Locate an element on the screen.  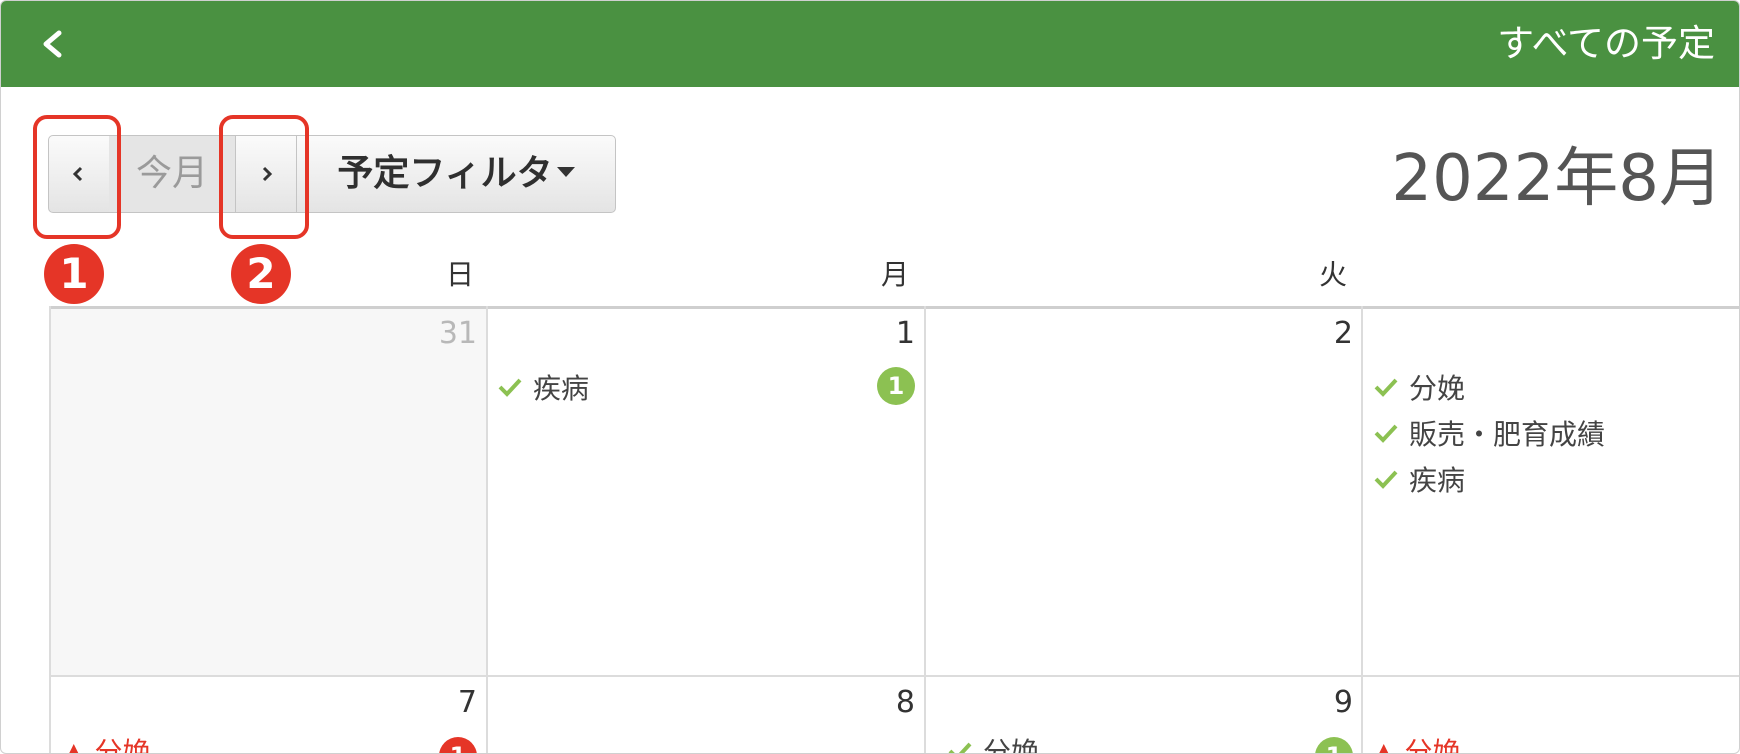
event-filter-label: 予定フィルタ is located at coordinates (445, 173).